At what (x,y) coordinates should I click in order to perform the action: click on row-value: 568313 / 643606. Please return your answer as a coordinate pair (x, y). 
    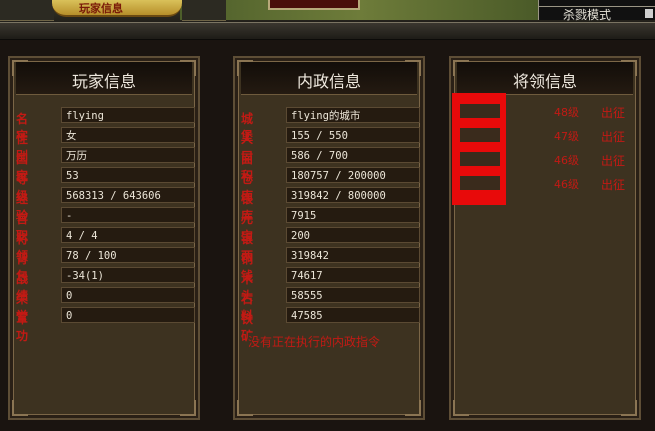
    Looking at the image, I should click on (128, 195).